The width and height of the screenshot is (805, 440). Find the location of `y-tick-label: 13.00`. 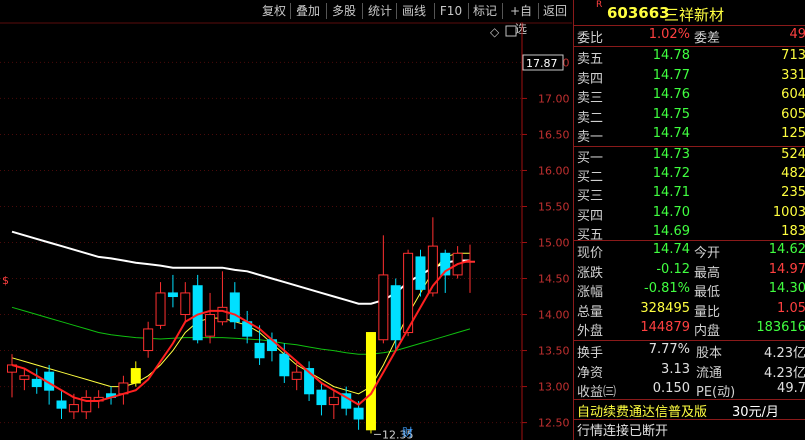

y-tick-label: 13.00 is located at coordinates (554, 387).